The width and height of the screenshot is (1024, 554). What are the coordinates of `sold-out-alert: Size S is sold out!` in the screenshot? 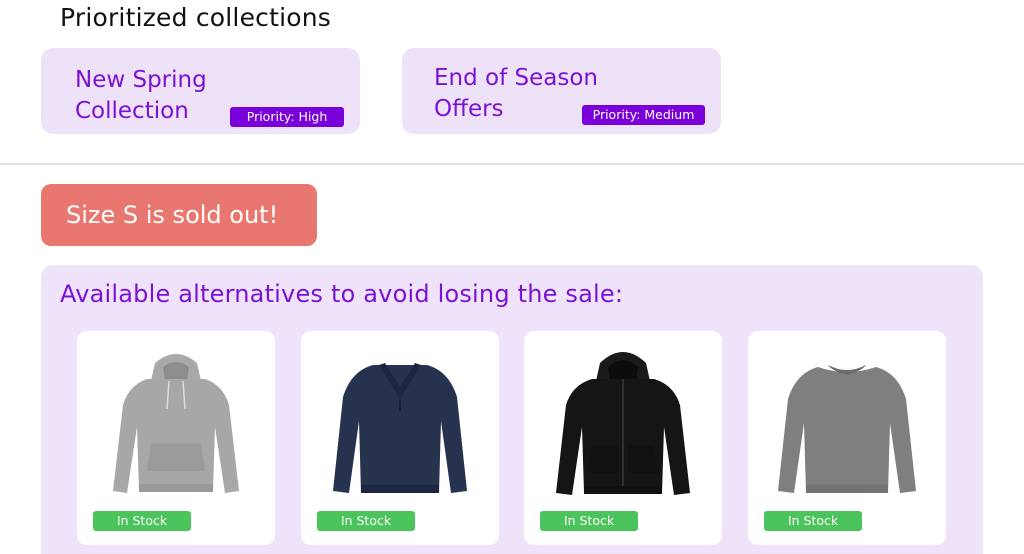 It's located at (179, 215).